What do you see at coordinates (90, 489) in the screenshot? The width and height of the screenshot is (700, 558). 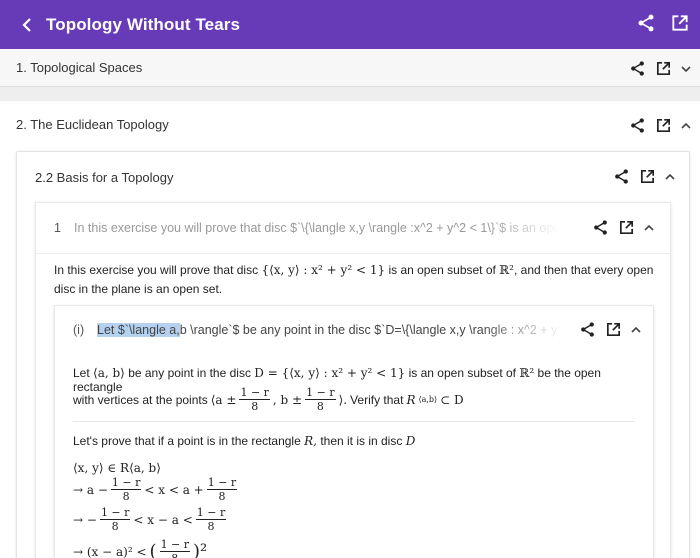 I see `math-text: → a −` at bounding box center [90, 489].